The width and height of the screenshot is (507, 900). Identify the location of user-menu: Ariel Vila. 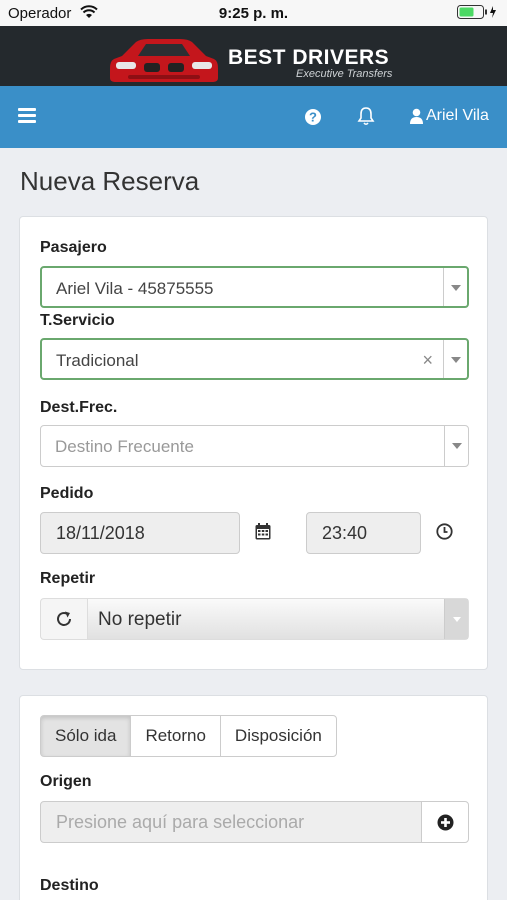
(449, 116).